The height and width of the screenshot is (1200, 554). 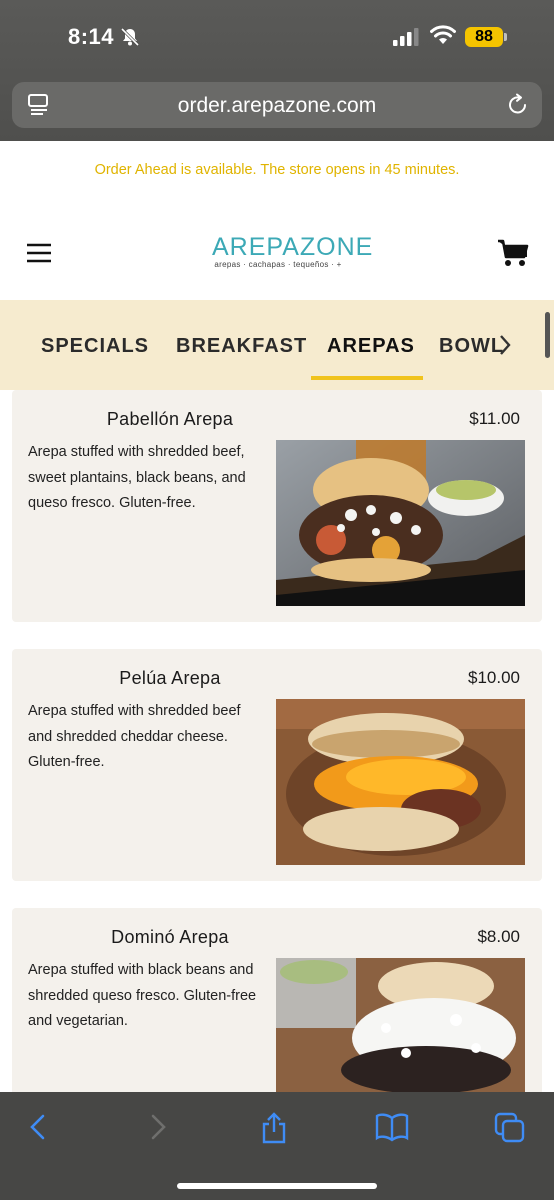 I want to click on url-text: order.arepazone.com, so click(x=277, y=106).